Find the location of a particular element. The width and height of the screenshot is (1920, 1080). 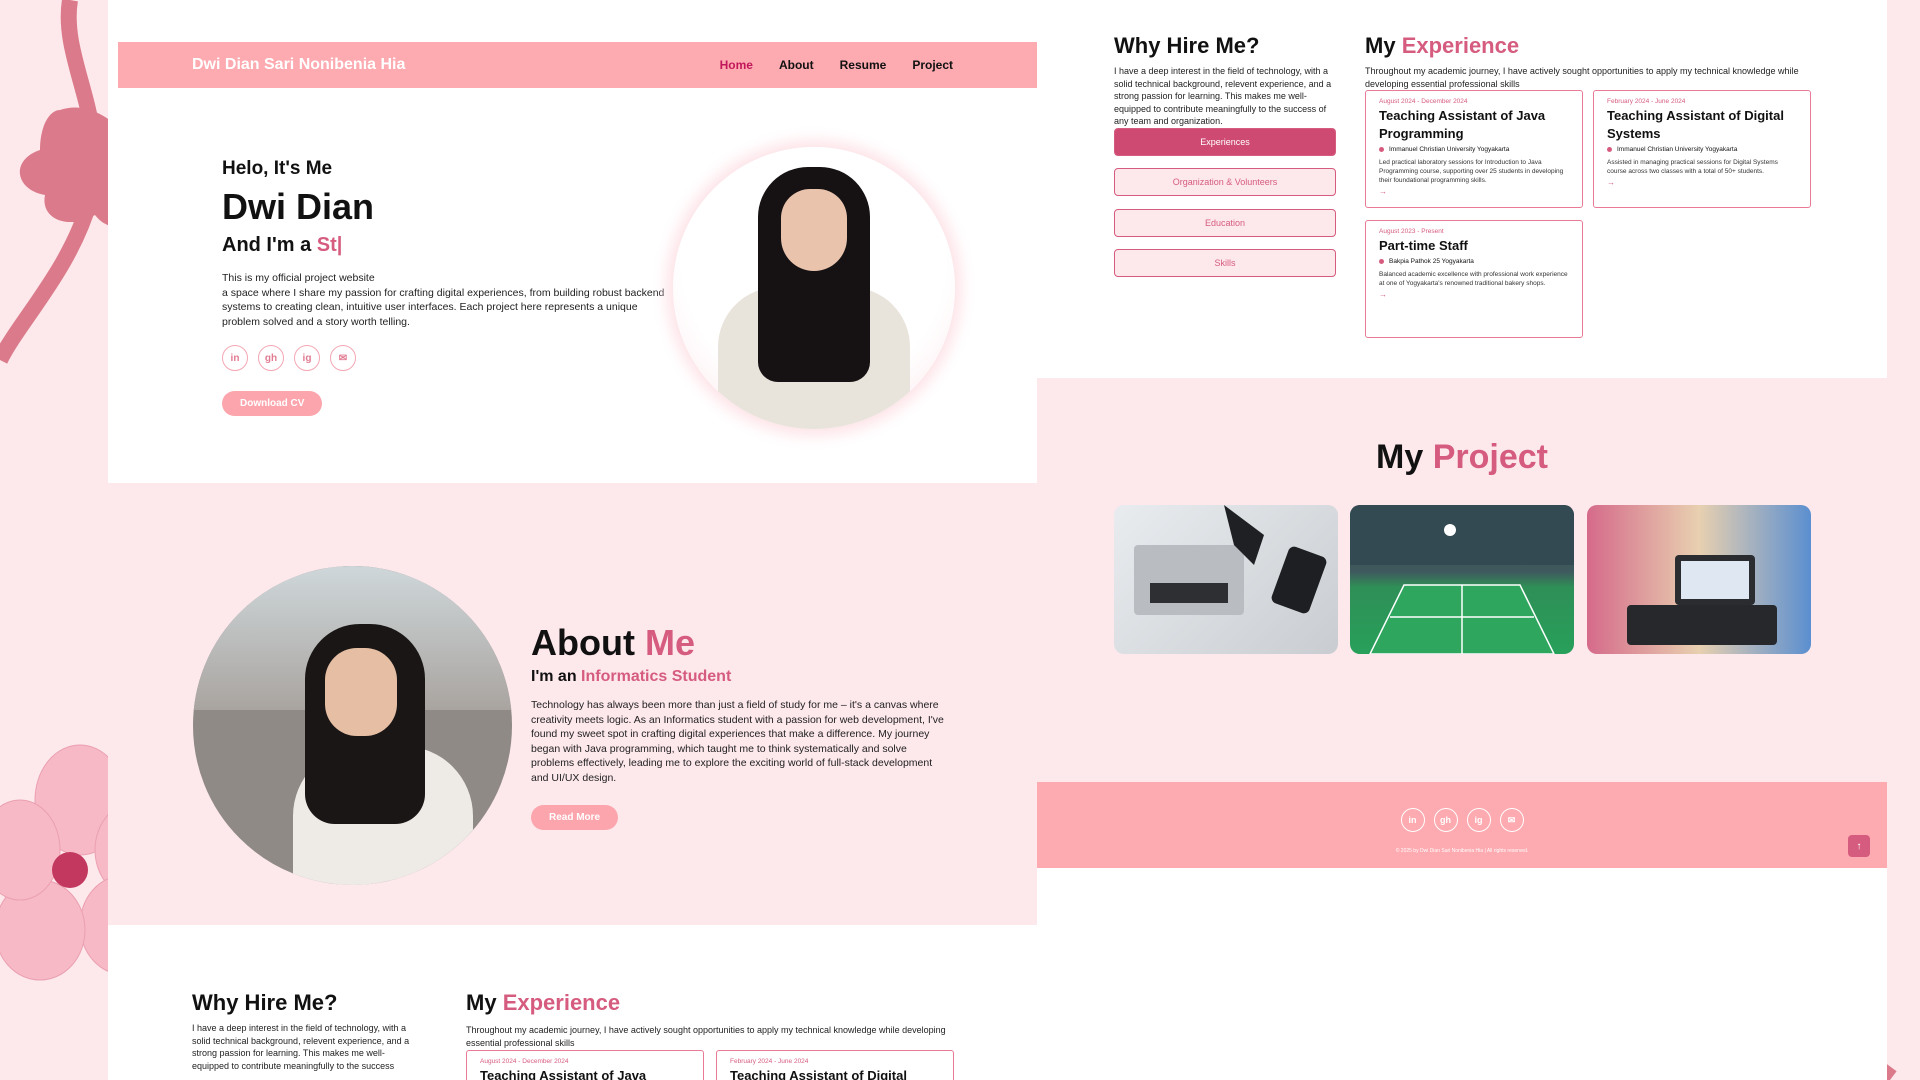

nav-home: Home is located at coordinates (736, 65).